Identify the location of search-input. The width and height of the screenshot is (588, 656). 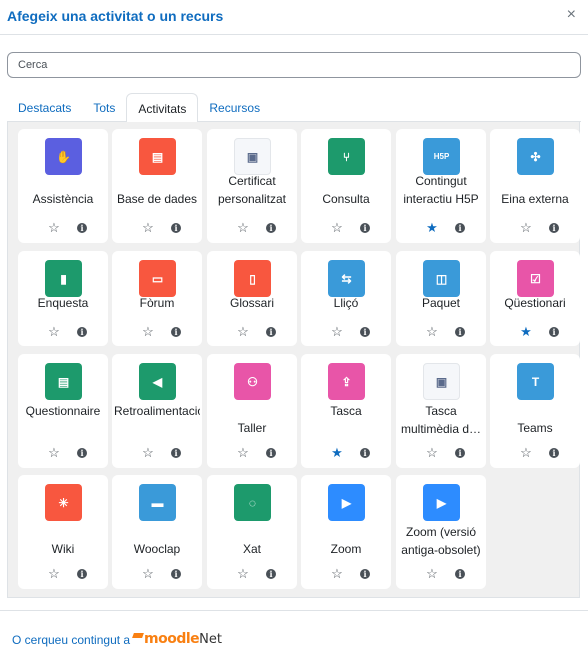
(294, 65).